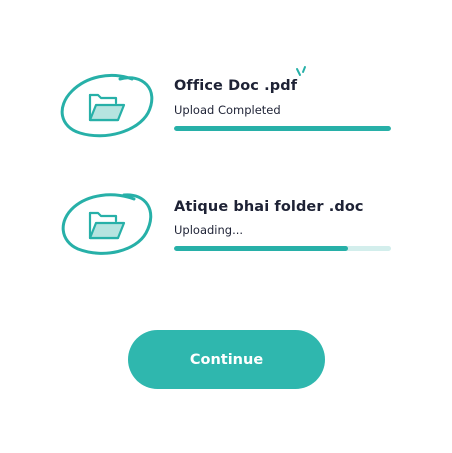  I want to click on upload-status: Upload Completed, so click(227, 110).